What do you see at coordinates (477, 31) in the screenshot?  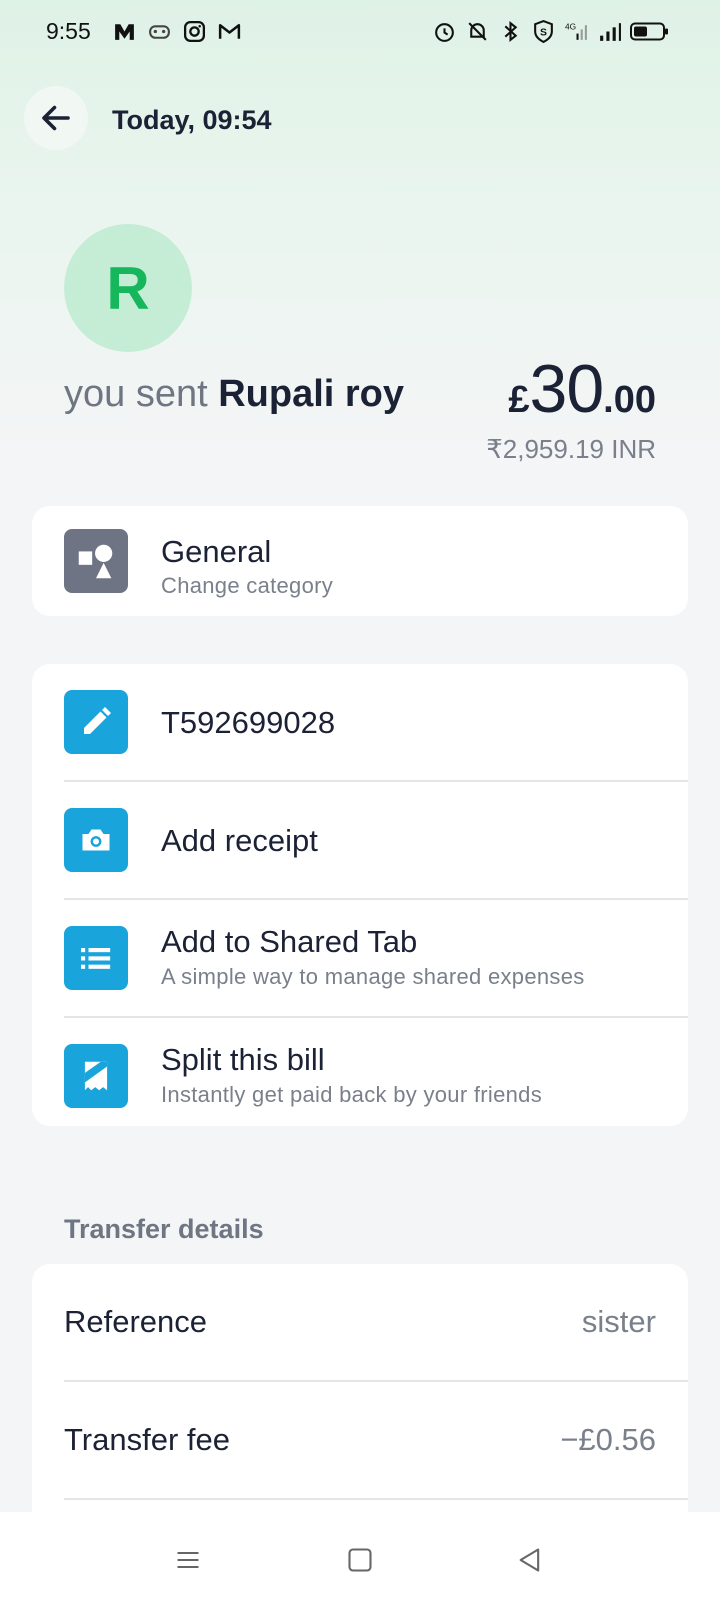 I see `bell-off-icon` at bounding box center [477, 31].